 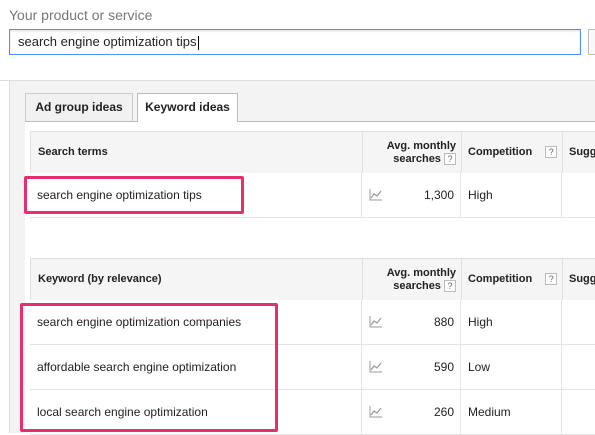 I want to click on competition-value: Low, so click(x=479, y=367).